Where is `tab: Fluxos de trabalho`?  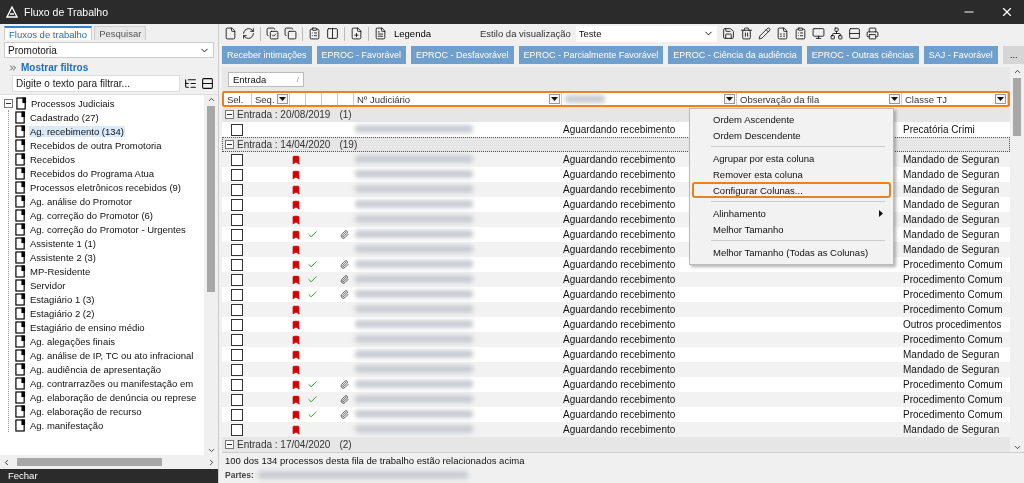
tab: Fluxos de trabalho is located at coordinates (48, 33).